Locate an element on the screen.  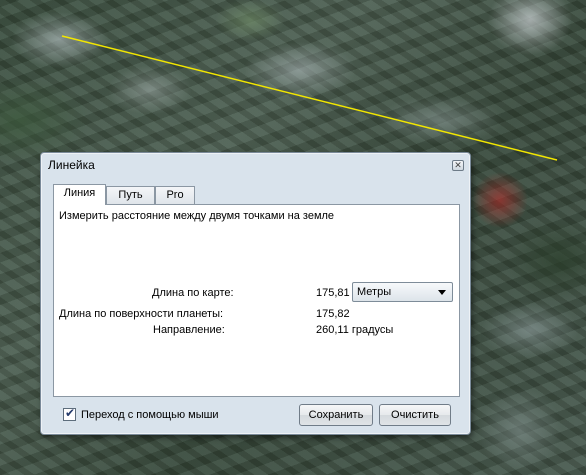
mouse-nav-label: Переход с помощью мыши is located at coordinates (150, 415).